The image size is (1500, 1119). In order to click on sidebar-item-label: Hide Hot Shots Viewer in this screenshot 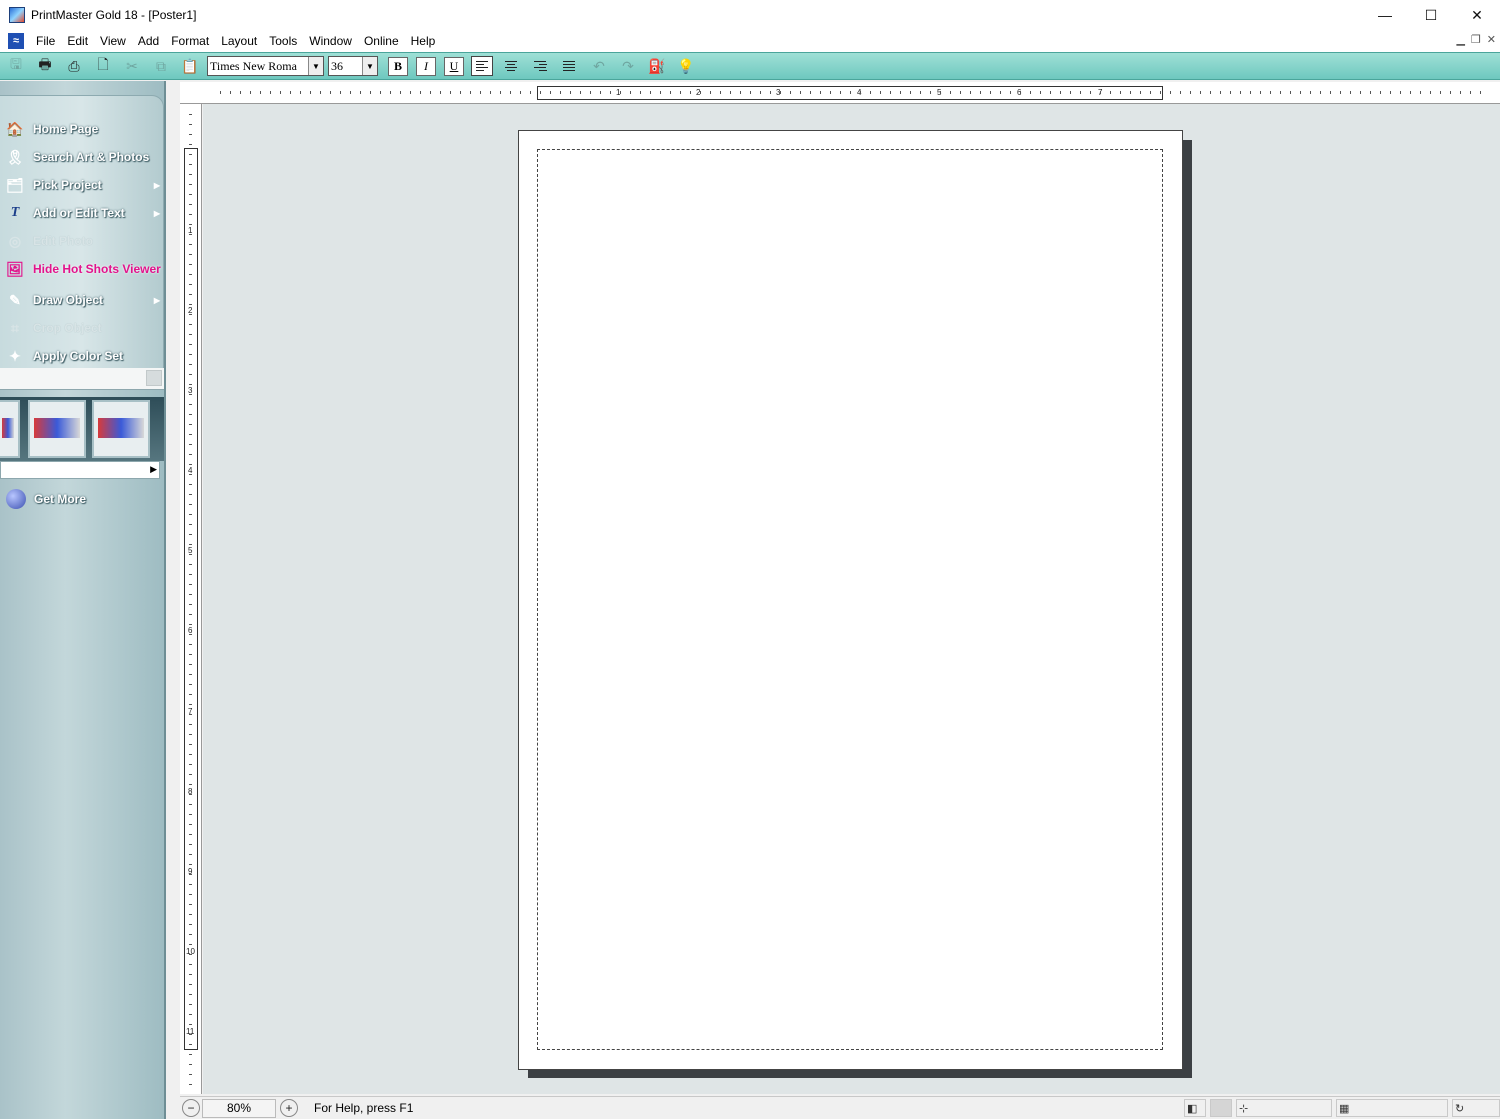, I will do `click(97, 269)`.